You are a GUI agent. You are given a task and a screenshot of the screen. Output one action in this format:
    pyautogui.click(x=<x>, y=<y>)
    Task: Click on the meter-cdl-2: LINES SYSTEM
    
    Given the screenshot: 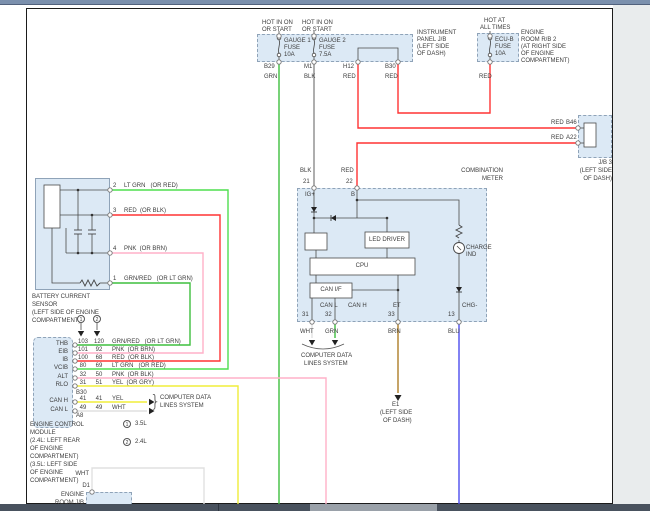 What is the action you would take?
    pyautogui.click(x=326, y=364)
    